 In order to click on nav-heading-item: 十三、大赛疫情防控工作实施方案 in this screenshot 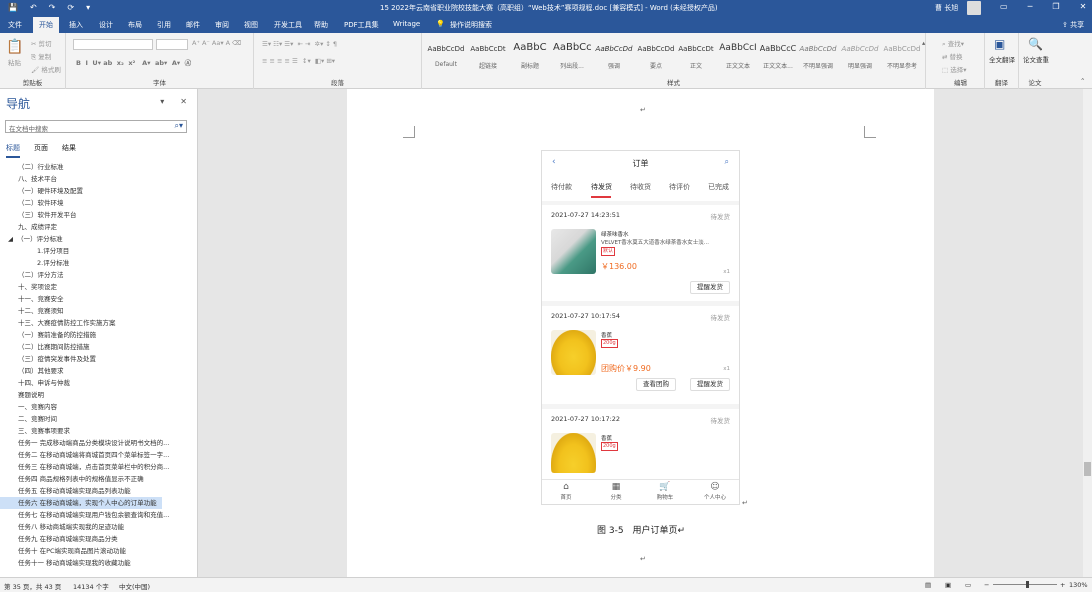, I will do `click(95, 323)`.